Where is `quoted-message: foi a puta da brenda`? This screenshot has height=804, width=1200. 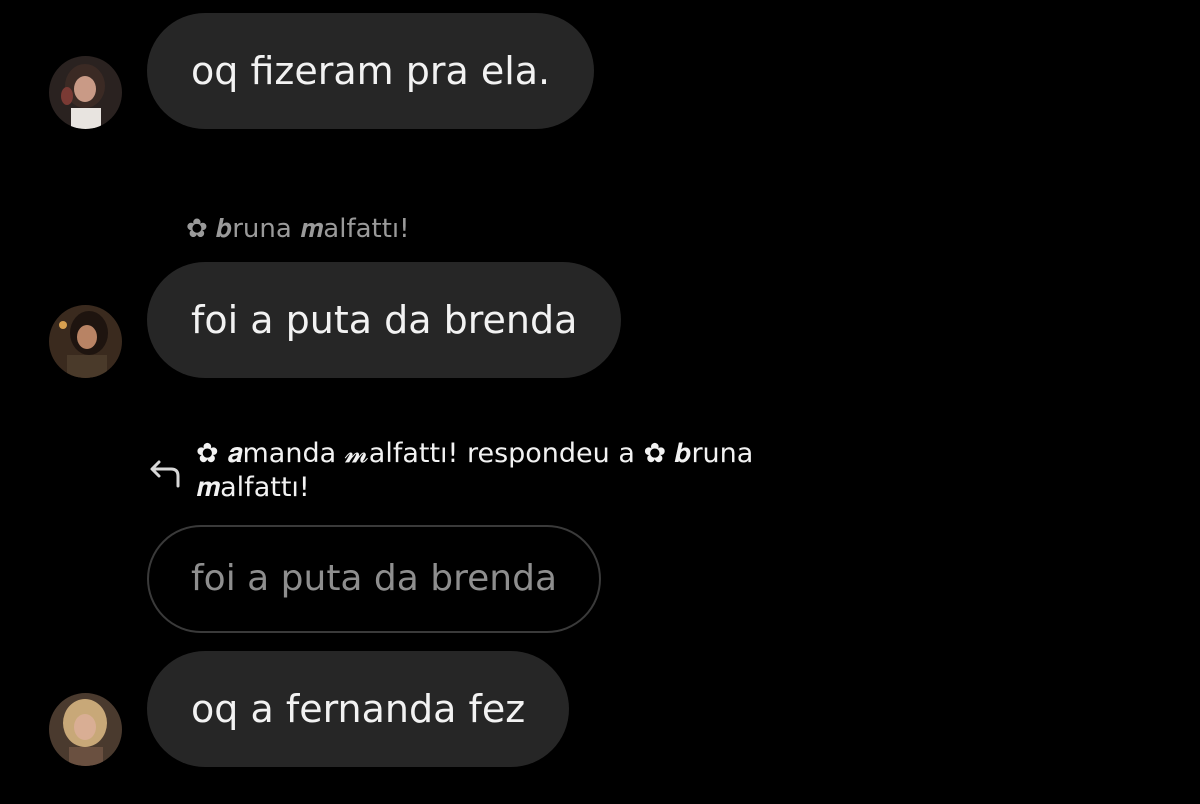 quoted-message: foi a puta da brenda is located at coordinates (374, 579).